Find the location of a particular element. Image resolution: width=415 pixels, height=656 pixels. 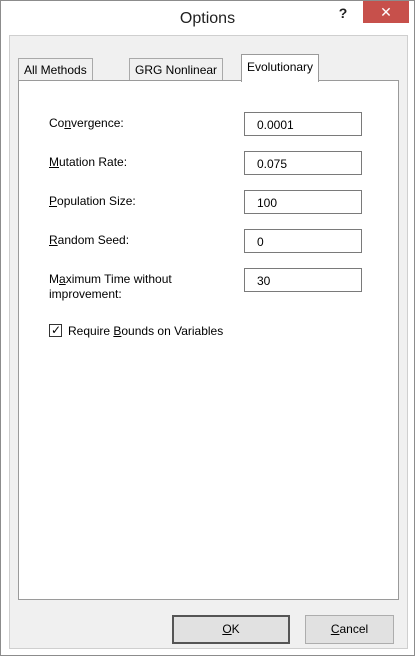

require-bounds-label: Require Bounds on Variables is located at coordinates (145, 331).